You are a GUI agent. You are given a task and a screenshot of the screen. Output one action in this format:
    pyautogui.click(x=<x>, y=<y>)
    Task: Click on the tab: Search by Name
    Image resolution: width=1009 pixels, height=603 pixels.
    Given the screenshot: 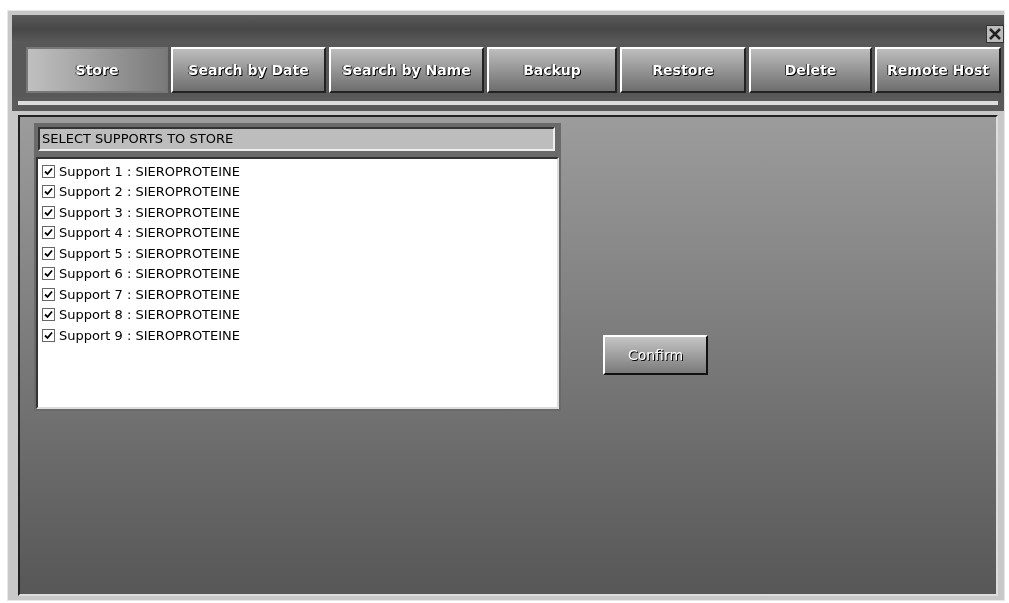 What is the action you would take?
    pyautogui.click(x=406, y=70)
    